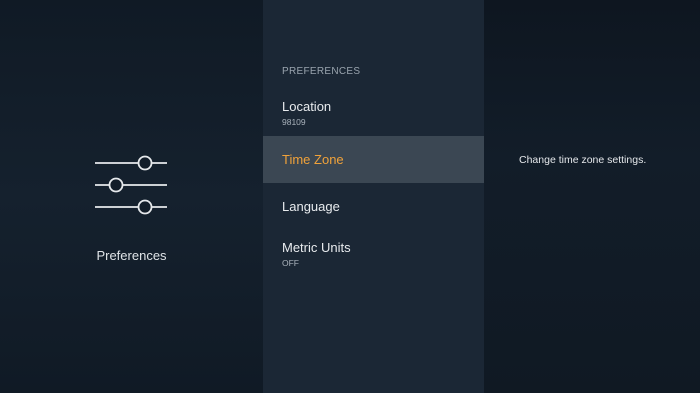 This screenshot has width=700, height=393. I want to click on help-text: Change time zone settings., so click(583, 160).